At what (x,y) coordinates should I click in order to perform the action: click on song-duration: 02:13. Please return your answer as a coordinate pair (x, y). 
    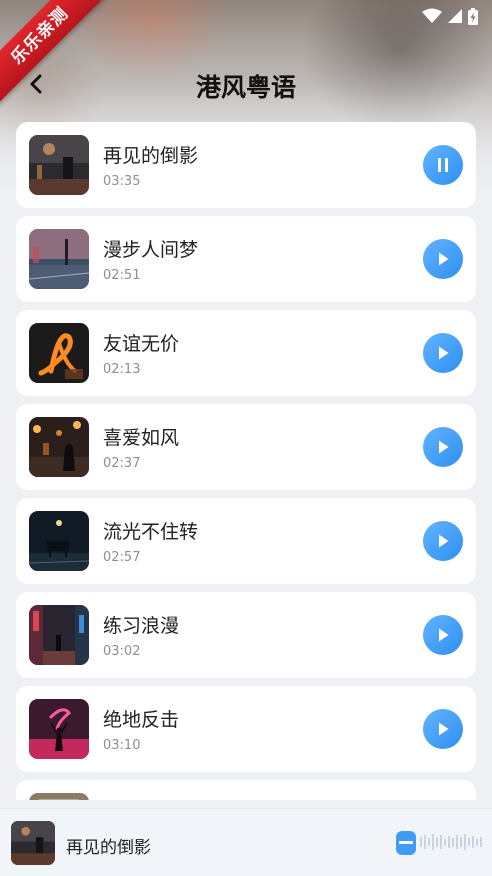
    Looking at the image, I should click on (122, 369).